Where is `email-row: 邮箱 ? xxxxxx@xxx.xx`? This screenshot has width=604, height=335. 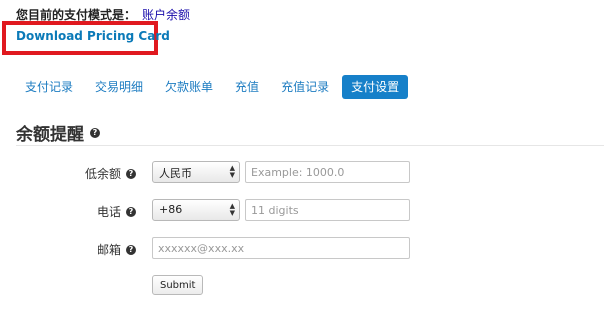
email-row: 邮箱 ? xxxxxx@xxx.xx is located at coordinates (302, 249).